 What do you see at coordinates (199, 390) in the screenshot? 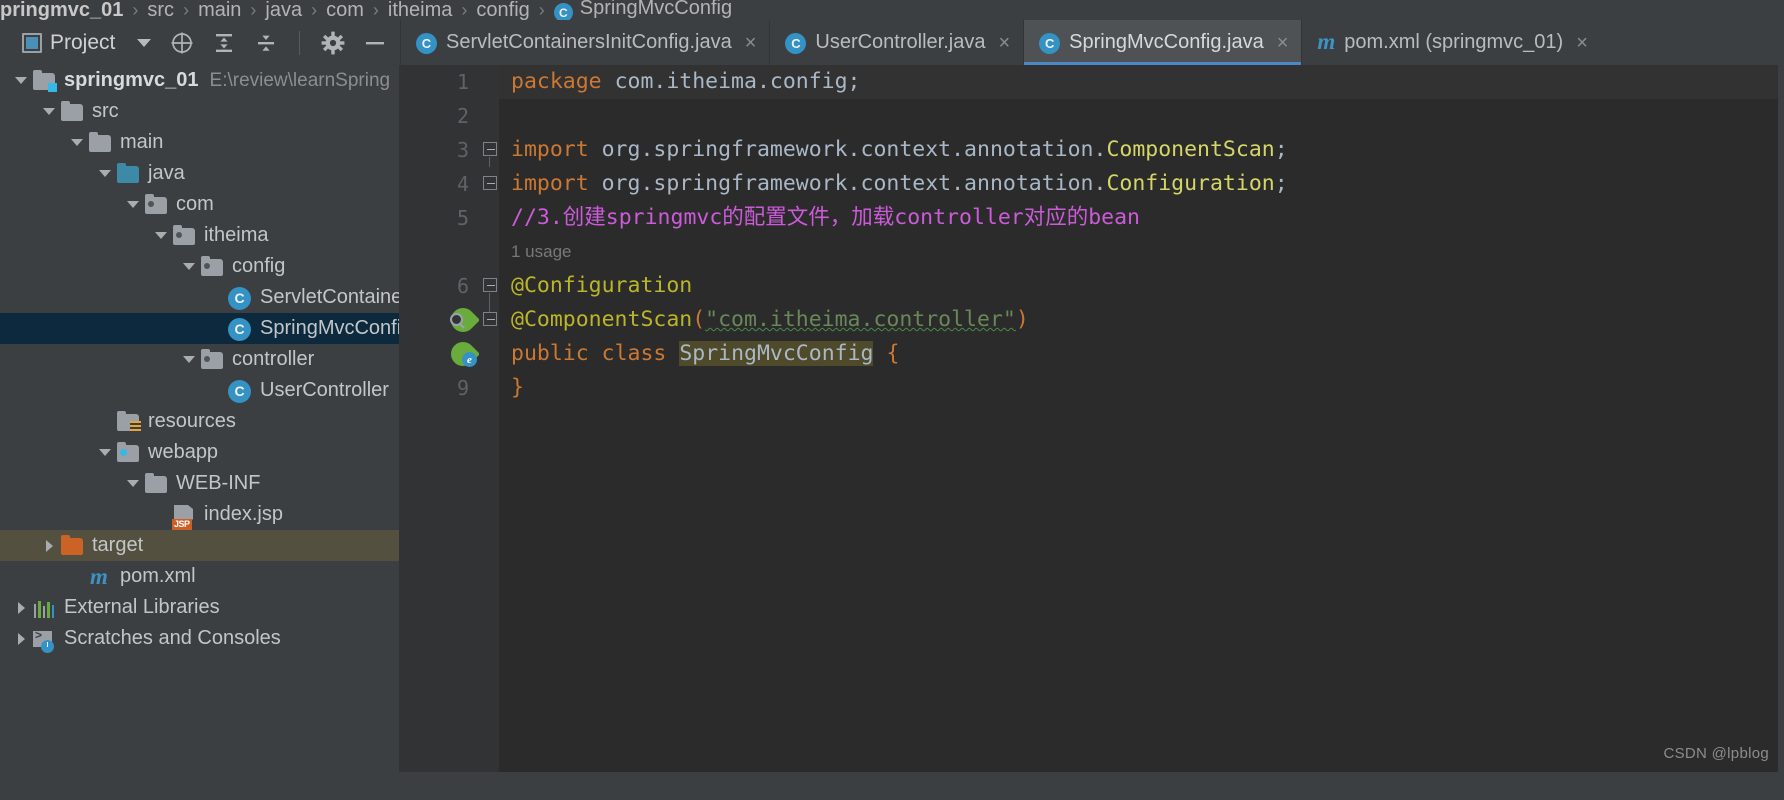
I see `tree-node-usercontroller: C UserController` at bounding box center [199, 390].